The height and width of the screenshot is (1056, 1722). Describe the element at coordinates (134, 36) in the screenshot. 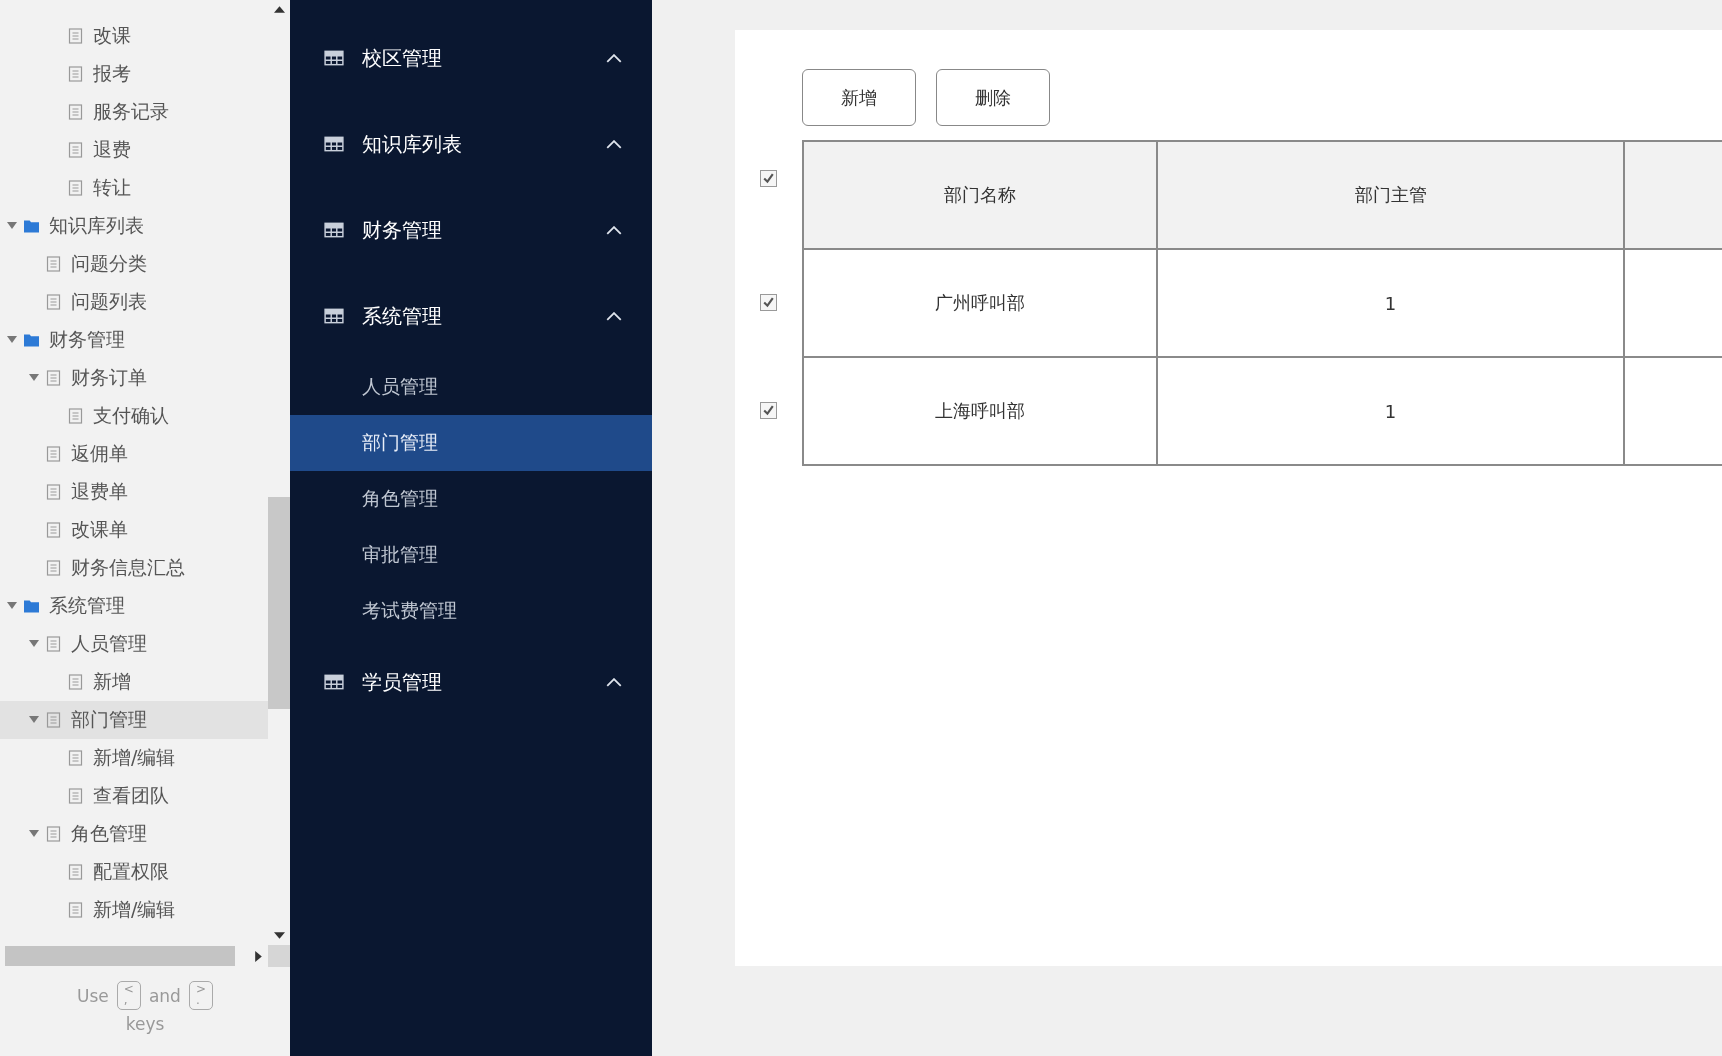

I see `sitemap-item: 改课` at that location.